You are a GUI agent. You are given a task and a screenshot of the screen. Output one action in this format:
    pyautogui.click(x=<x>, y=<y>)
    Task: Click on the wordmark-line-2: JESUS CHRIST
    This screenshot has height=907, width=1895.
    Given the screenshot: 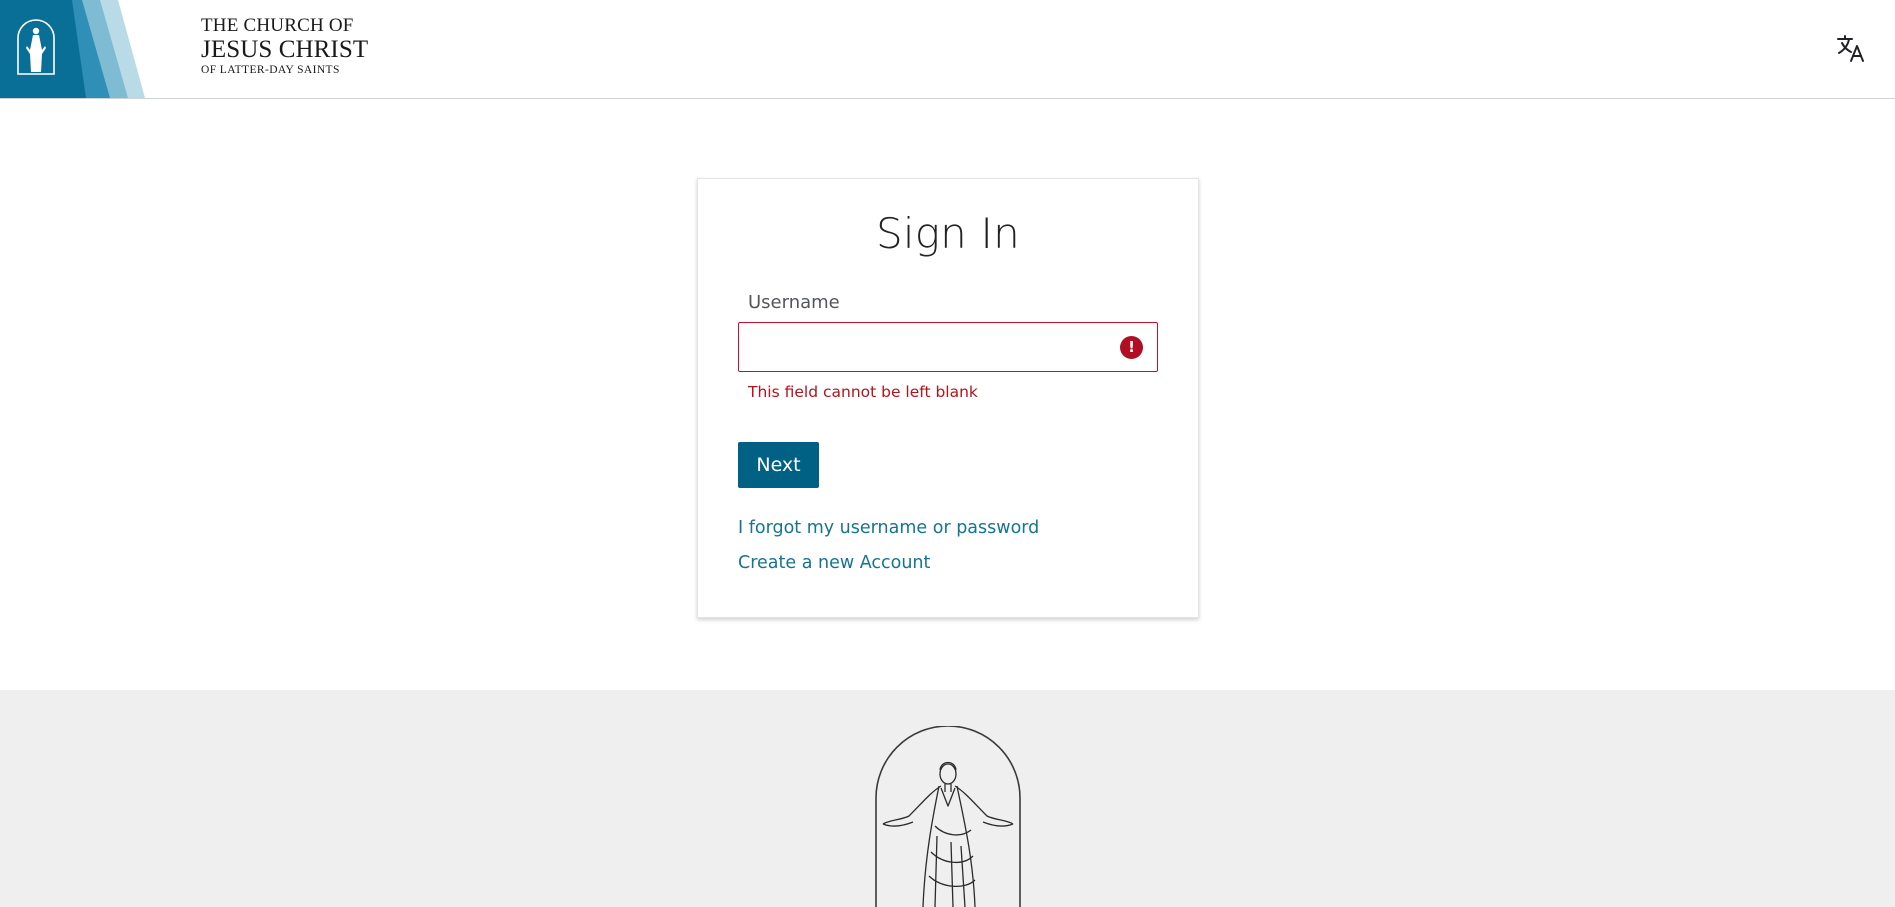 What is the action you would take?
    pyautogui.click(x=285, y=49)
    